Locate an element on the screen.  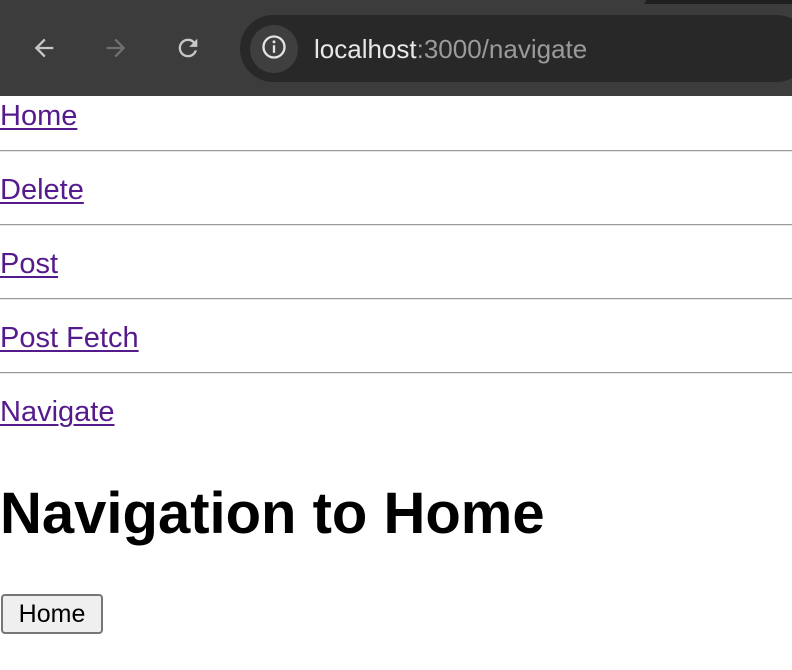
active-tab-edge is located at coordinates (323, 2).